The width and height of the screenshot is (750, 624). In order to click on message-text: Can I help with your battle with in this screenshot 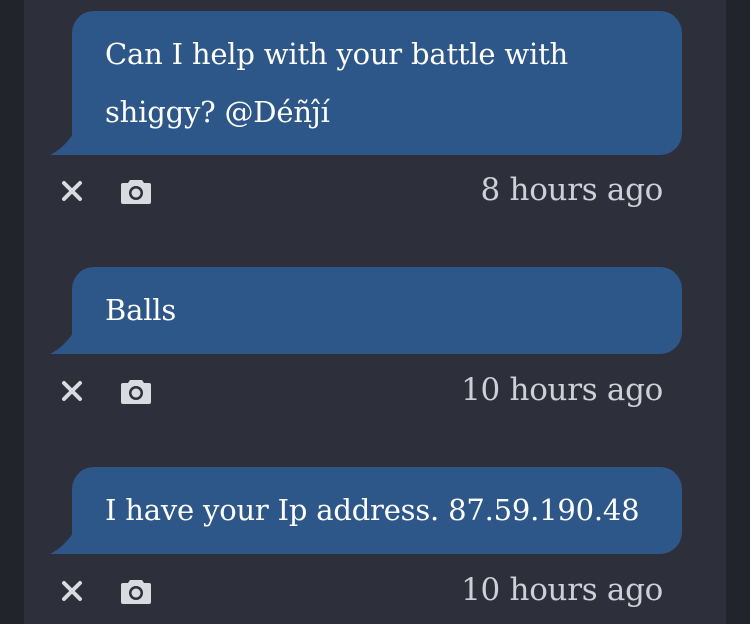, I will do `click(337, 54)`.